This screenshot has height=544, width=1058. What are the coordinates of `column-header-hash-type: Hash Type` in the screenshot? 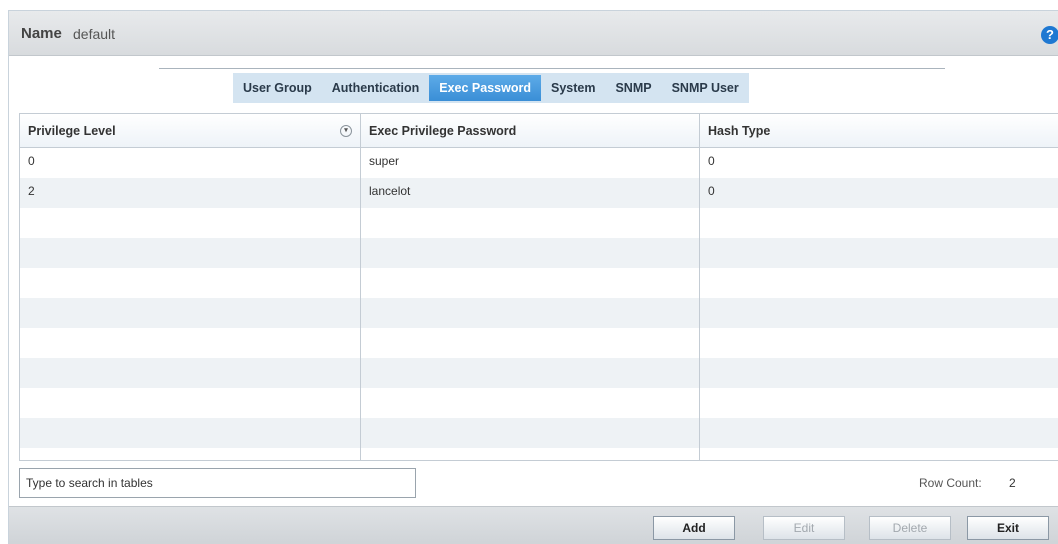 It's located at (879, 131).